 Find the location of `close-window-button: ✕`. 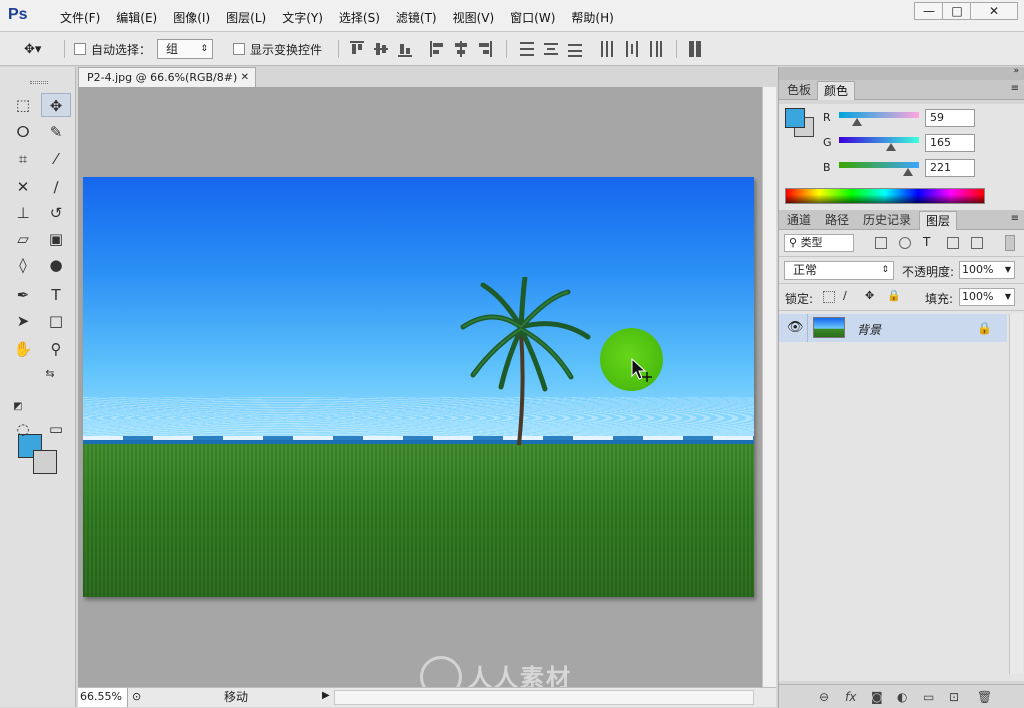

close-window-button: ✕ is located at coordinates (994, 11).